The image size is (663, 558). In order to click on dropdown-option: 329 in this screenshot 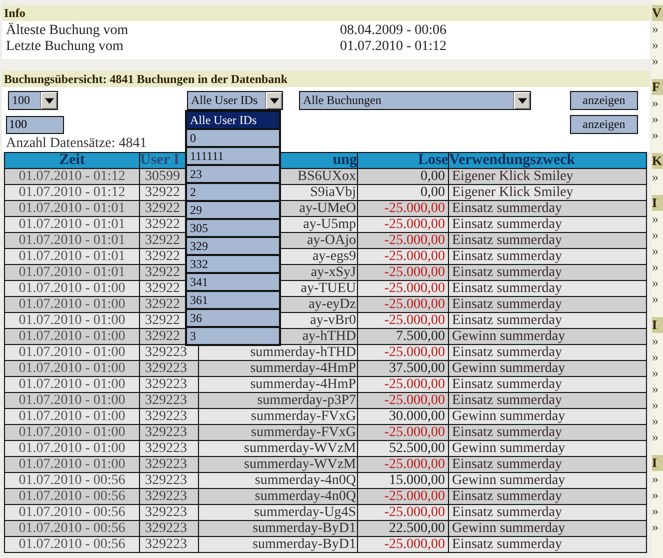, I will do `click(233, 247)`.